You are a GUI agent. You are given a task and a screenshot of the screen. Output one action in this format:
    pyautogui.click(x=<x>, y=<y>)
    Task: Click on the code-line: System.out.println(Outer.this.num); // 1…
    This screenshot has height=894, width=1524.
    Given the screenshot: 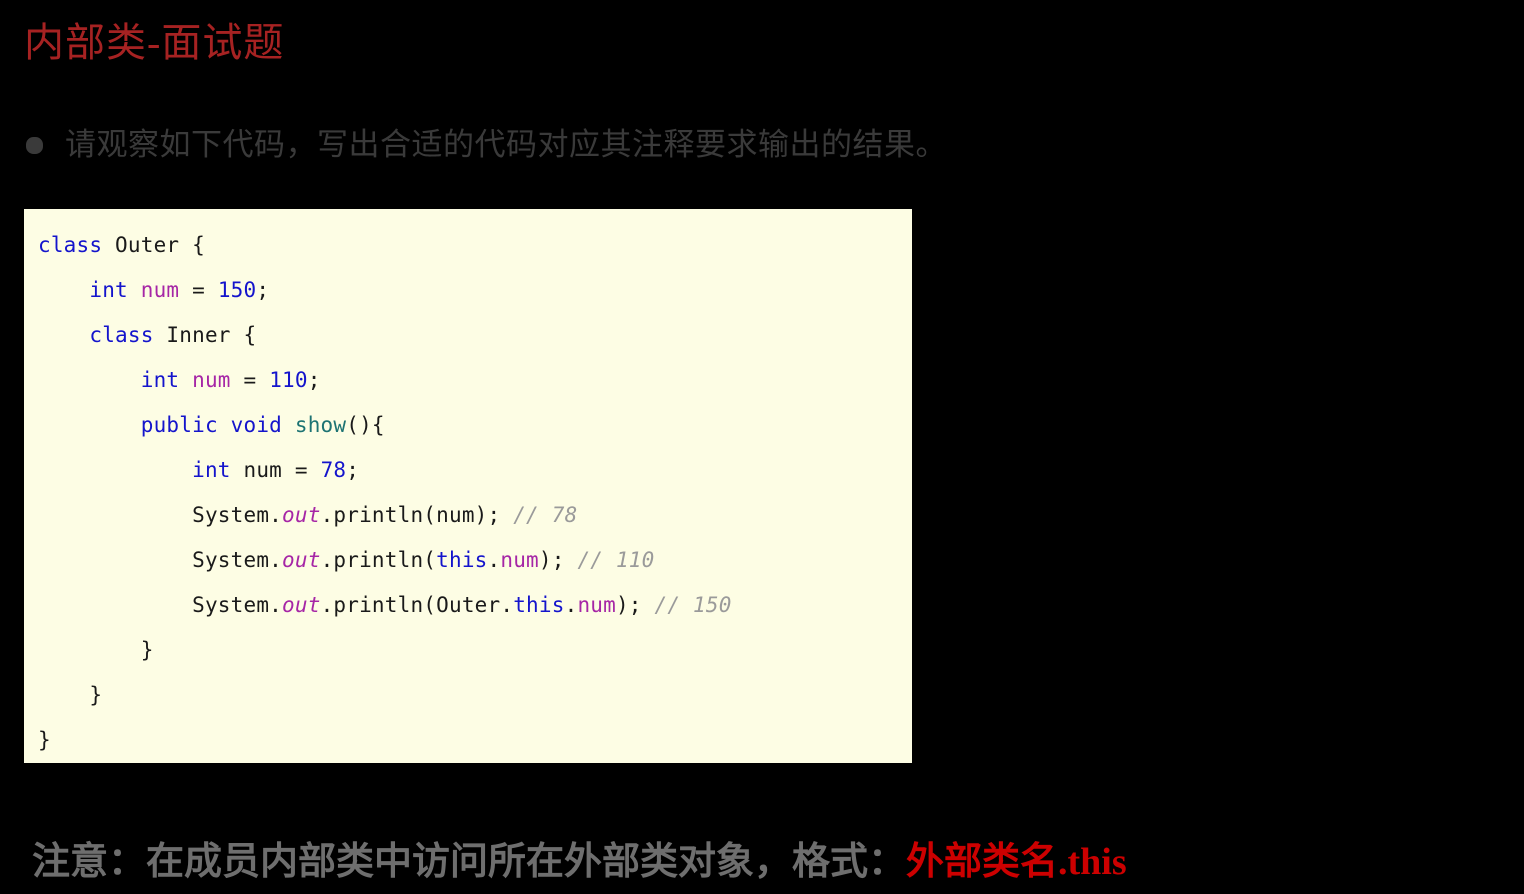 What is the action you would take?
    pyautogui.click(x=475, y=605)
    